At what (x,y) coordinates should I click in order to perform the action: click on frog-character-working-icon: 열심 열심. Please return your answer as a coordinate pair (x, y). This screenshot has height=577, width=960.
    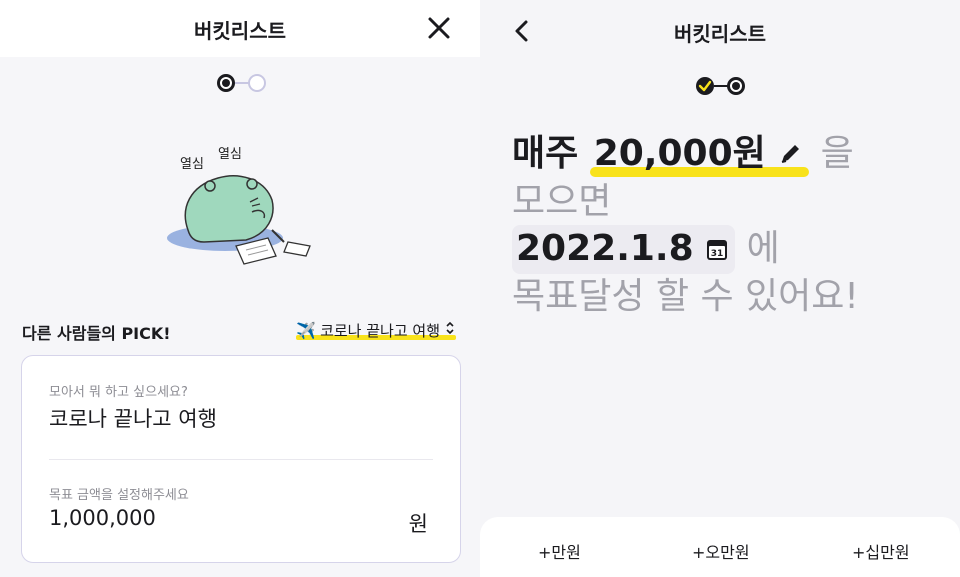
    Looking at the image, I should click on (245, 205).